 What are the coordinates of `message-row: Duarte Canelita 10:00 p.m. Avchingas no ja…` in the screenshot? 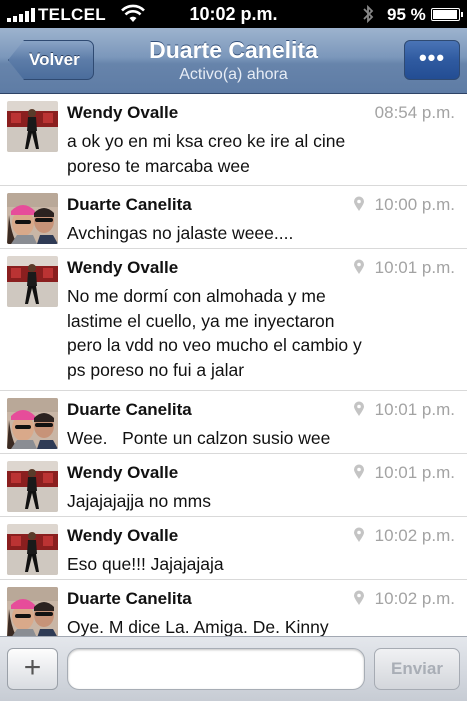 It's located at (233, 217).